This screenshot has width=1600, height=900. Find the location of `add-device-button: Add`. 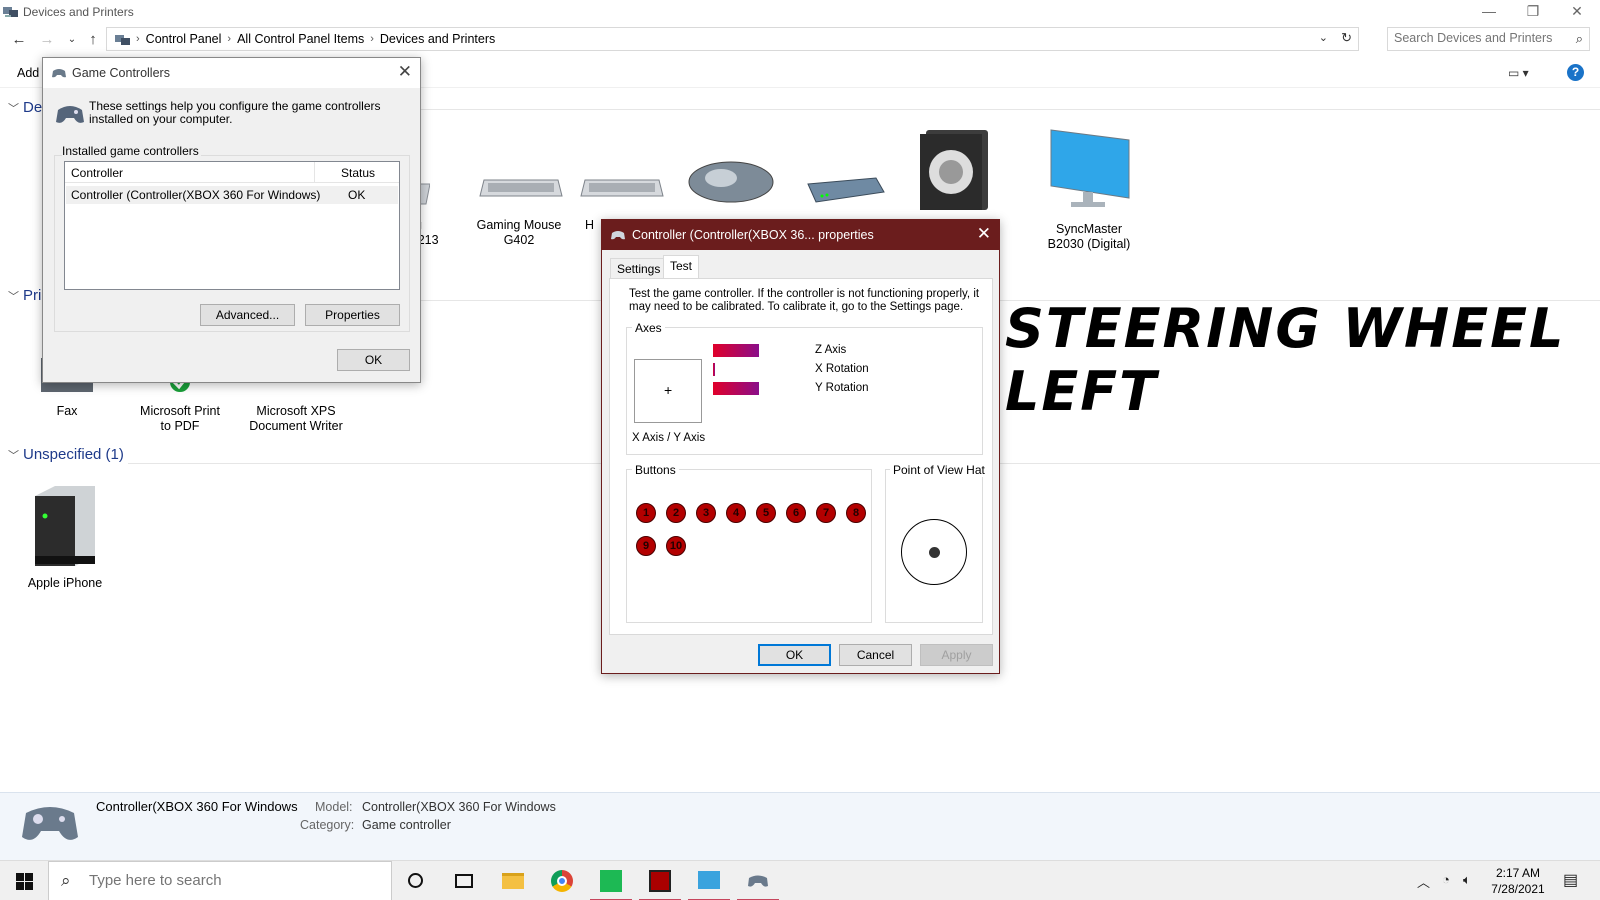

add-device-button: Add is located at coordinates (28, 73).